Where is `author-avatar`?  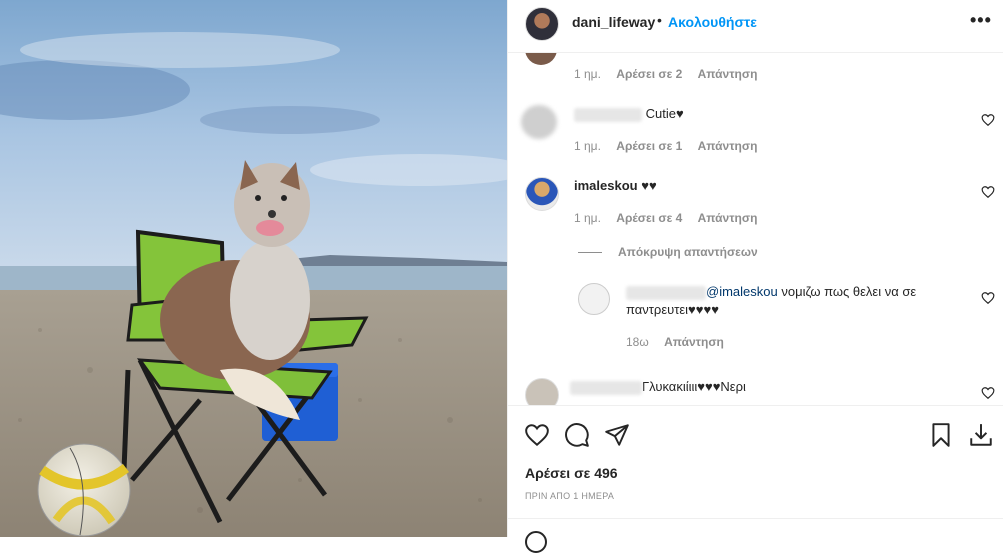 author-avatar is located at coordinates (542, 24).